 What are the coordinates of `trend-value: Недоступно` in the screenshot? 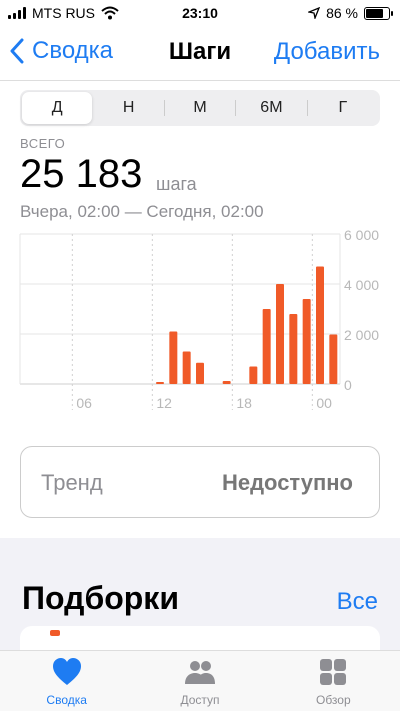 It's located at (287, 482).